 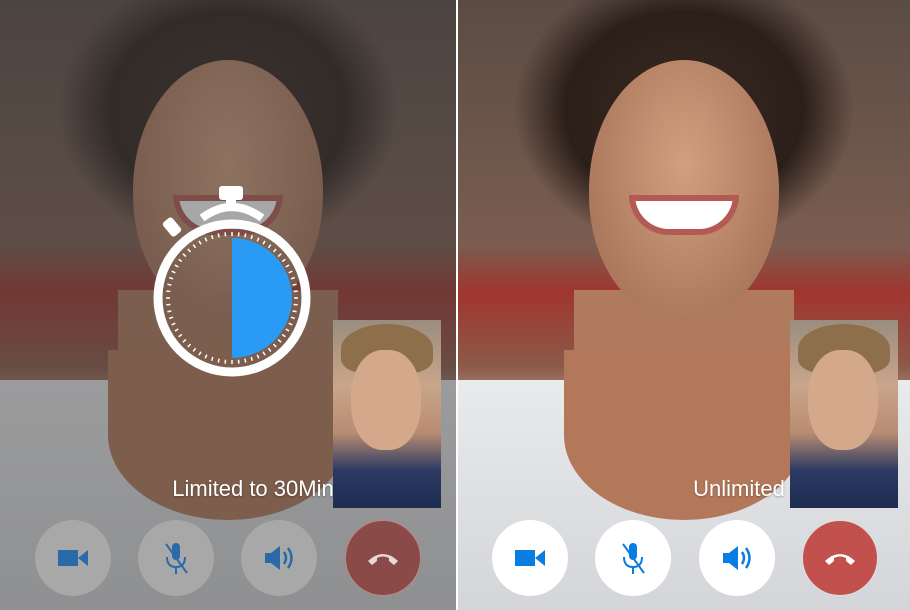 I want to click on stopwatch-icon, so click(x=232, y=281).